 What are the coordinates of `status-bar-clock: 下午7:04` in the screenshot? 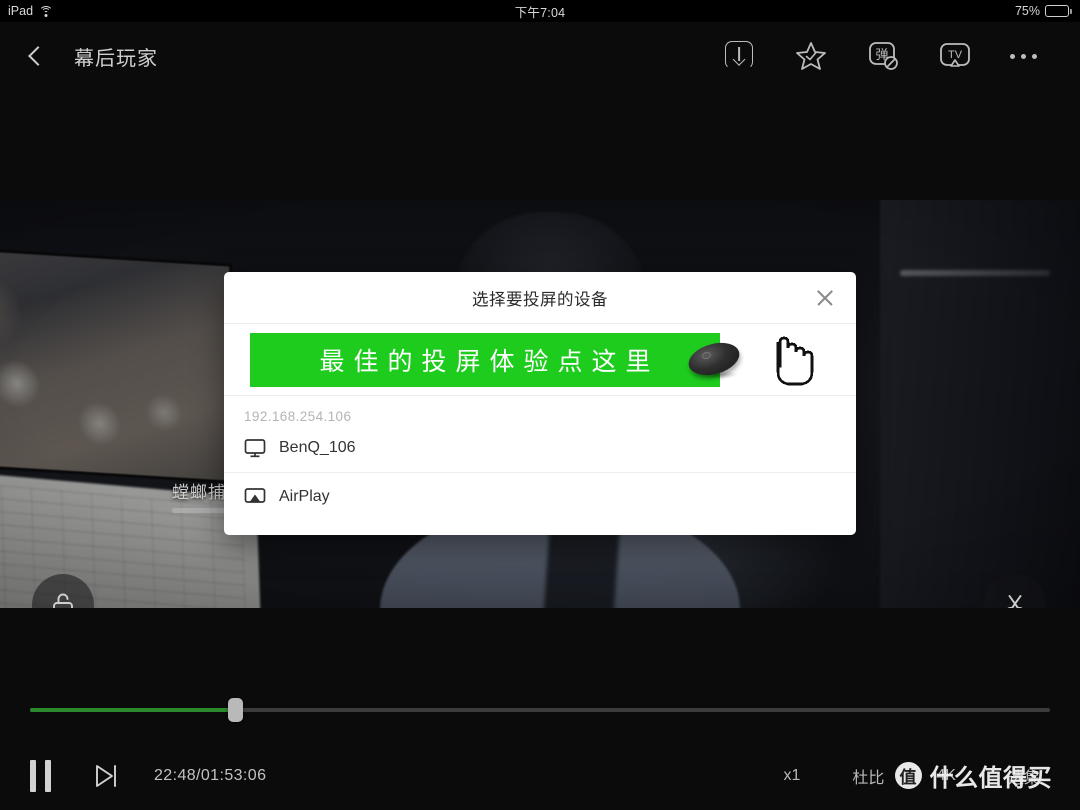 It's located at (540, 12).